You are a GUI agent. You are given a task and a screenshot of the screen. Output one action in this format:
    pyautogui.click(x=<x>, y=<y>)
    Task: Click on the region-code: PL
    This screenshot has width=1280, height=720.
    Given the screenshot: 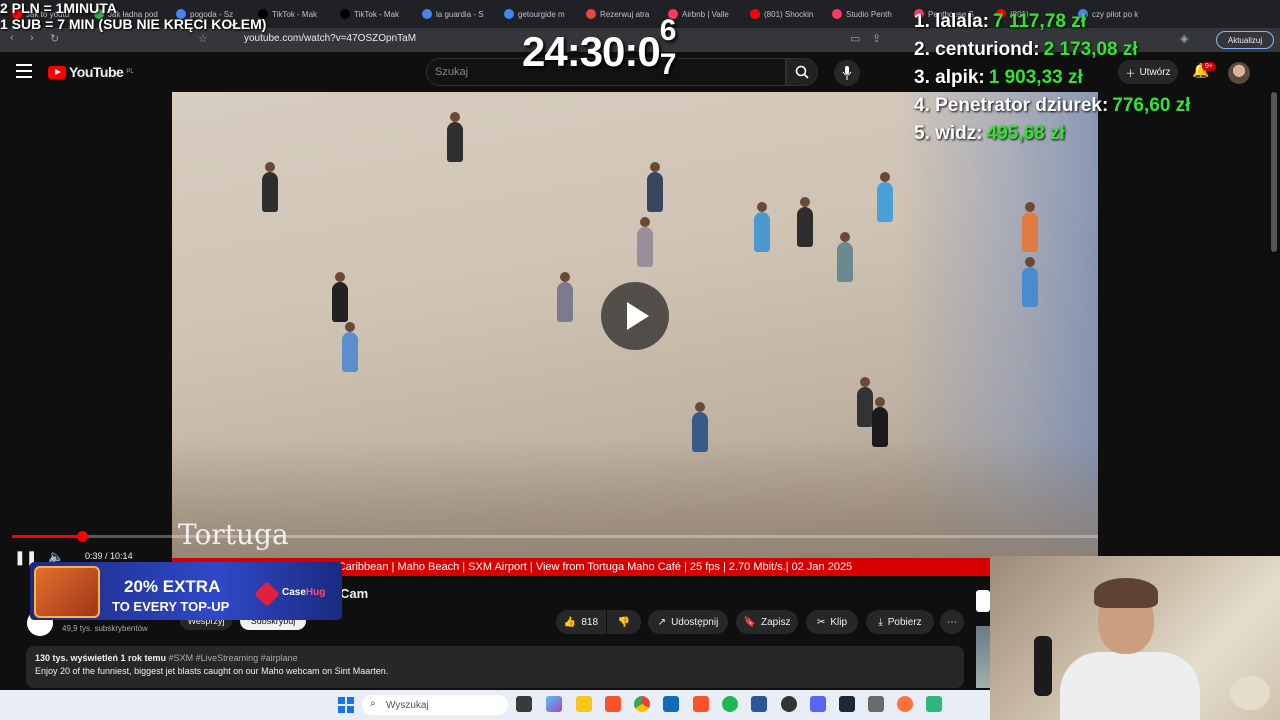 What is the action you would take?
    pyautogui.click(x=130, y=72)
    